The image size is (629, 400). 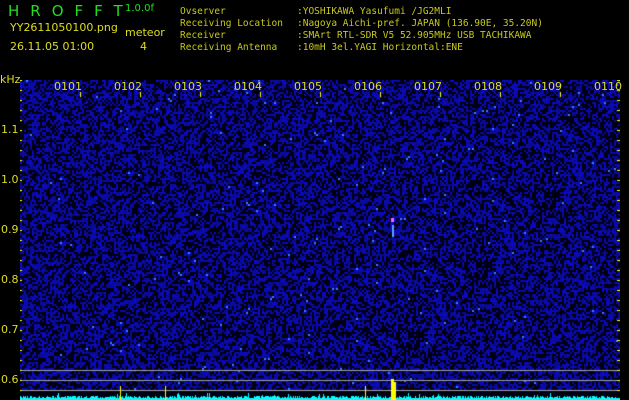 What do you see at coordinates (188, 86) in the screenshot?
I see `x-tick-label: 0103` at bounding box center [188, 86].